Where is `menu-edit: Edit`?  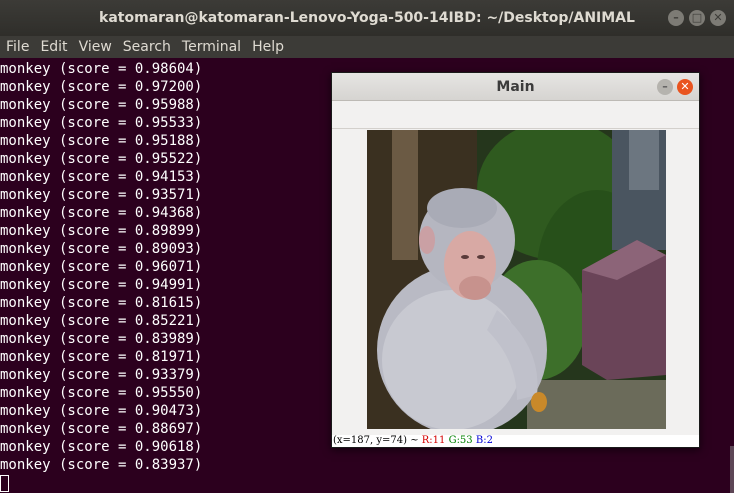 menu-edit: Edit is located at coordinates (53, 47).